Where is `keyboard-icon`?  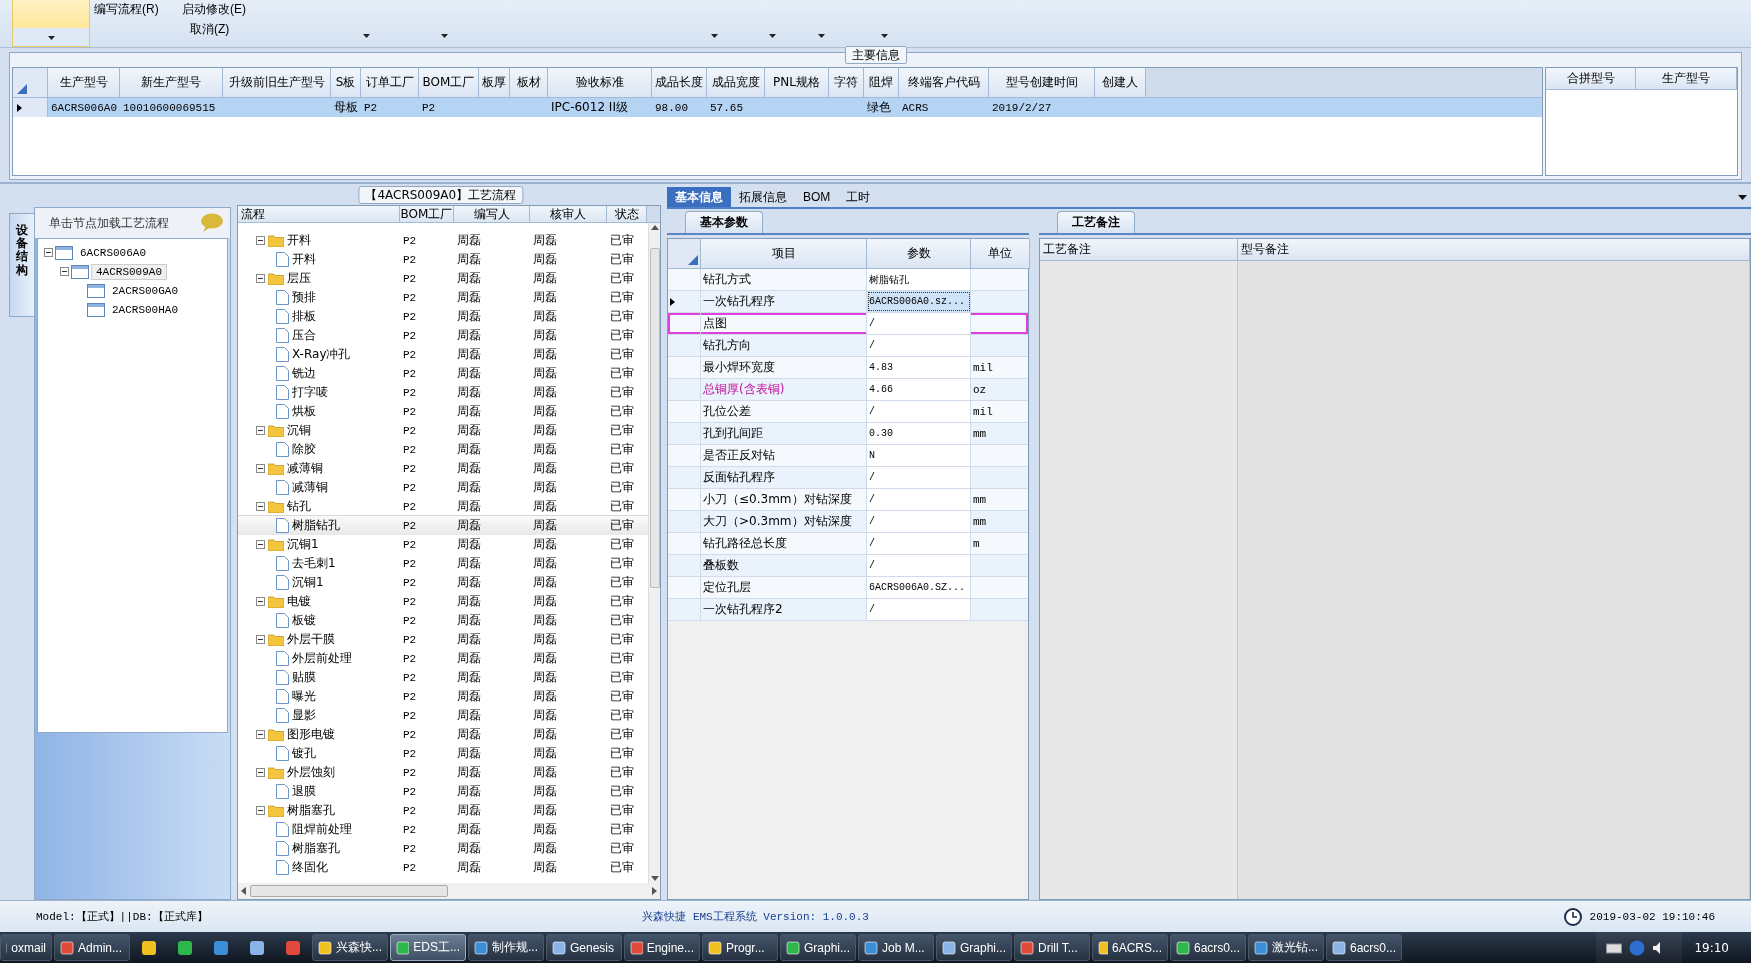 keyboard-icon is located at coordinates (1614, 947).